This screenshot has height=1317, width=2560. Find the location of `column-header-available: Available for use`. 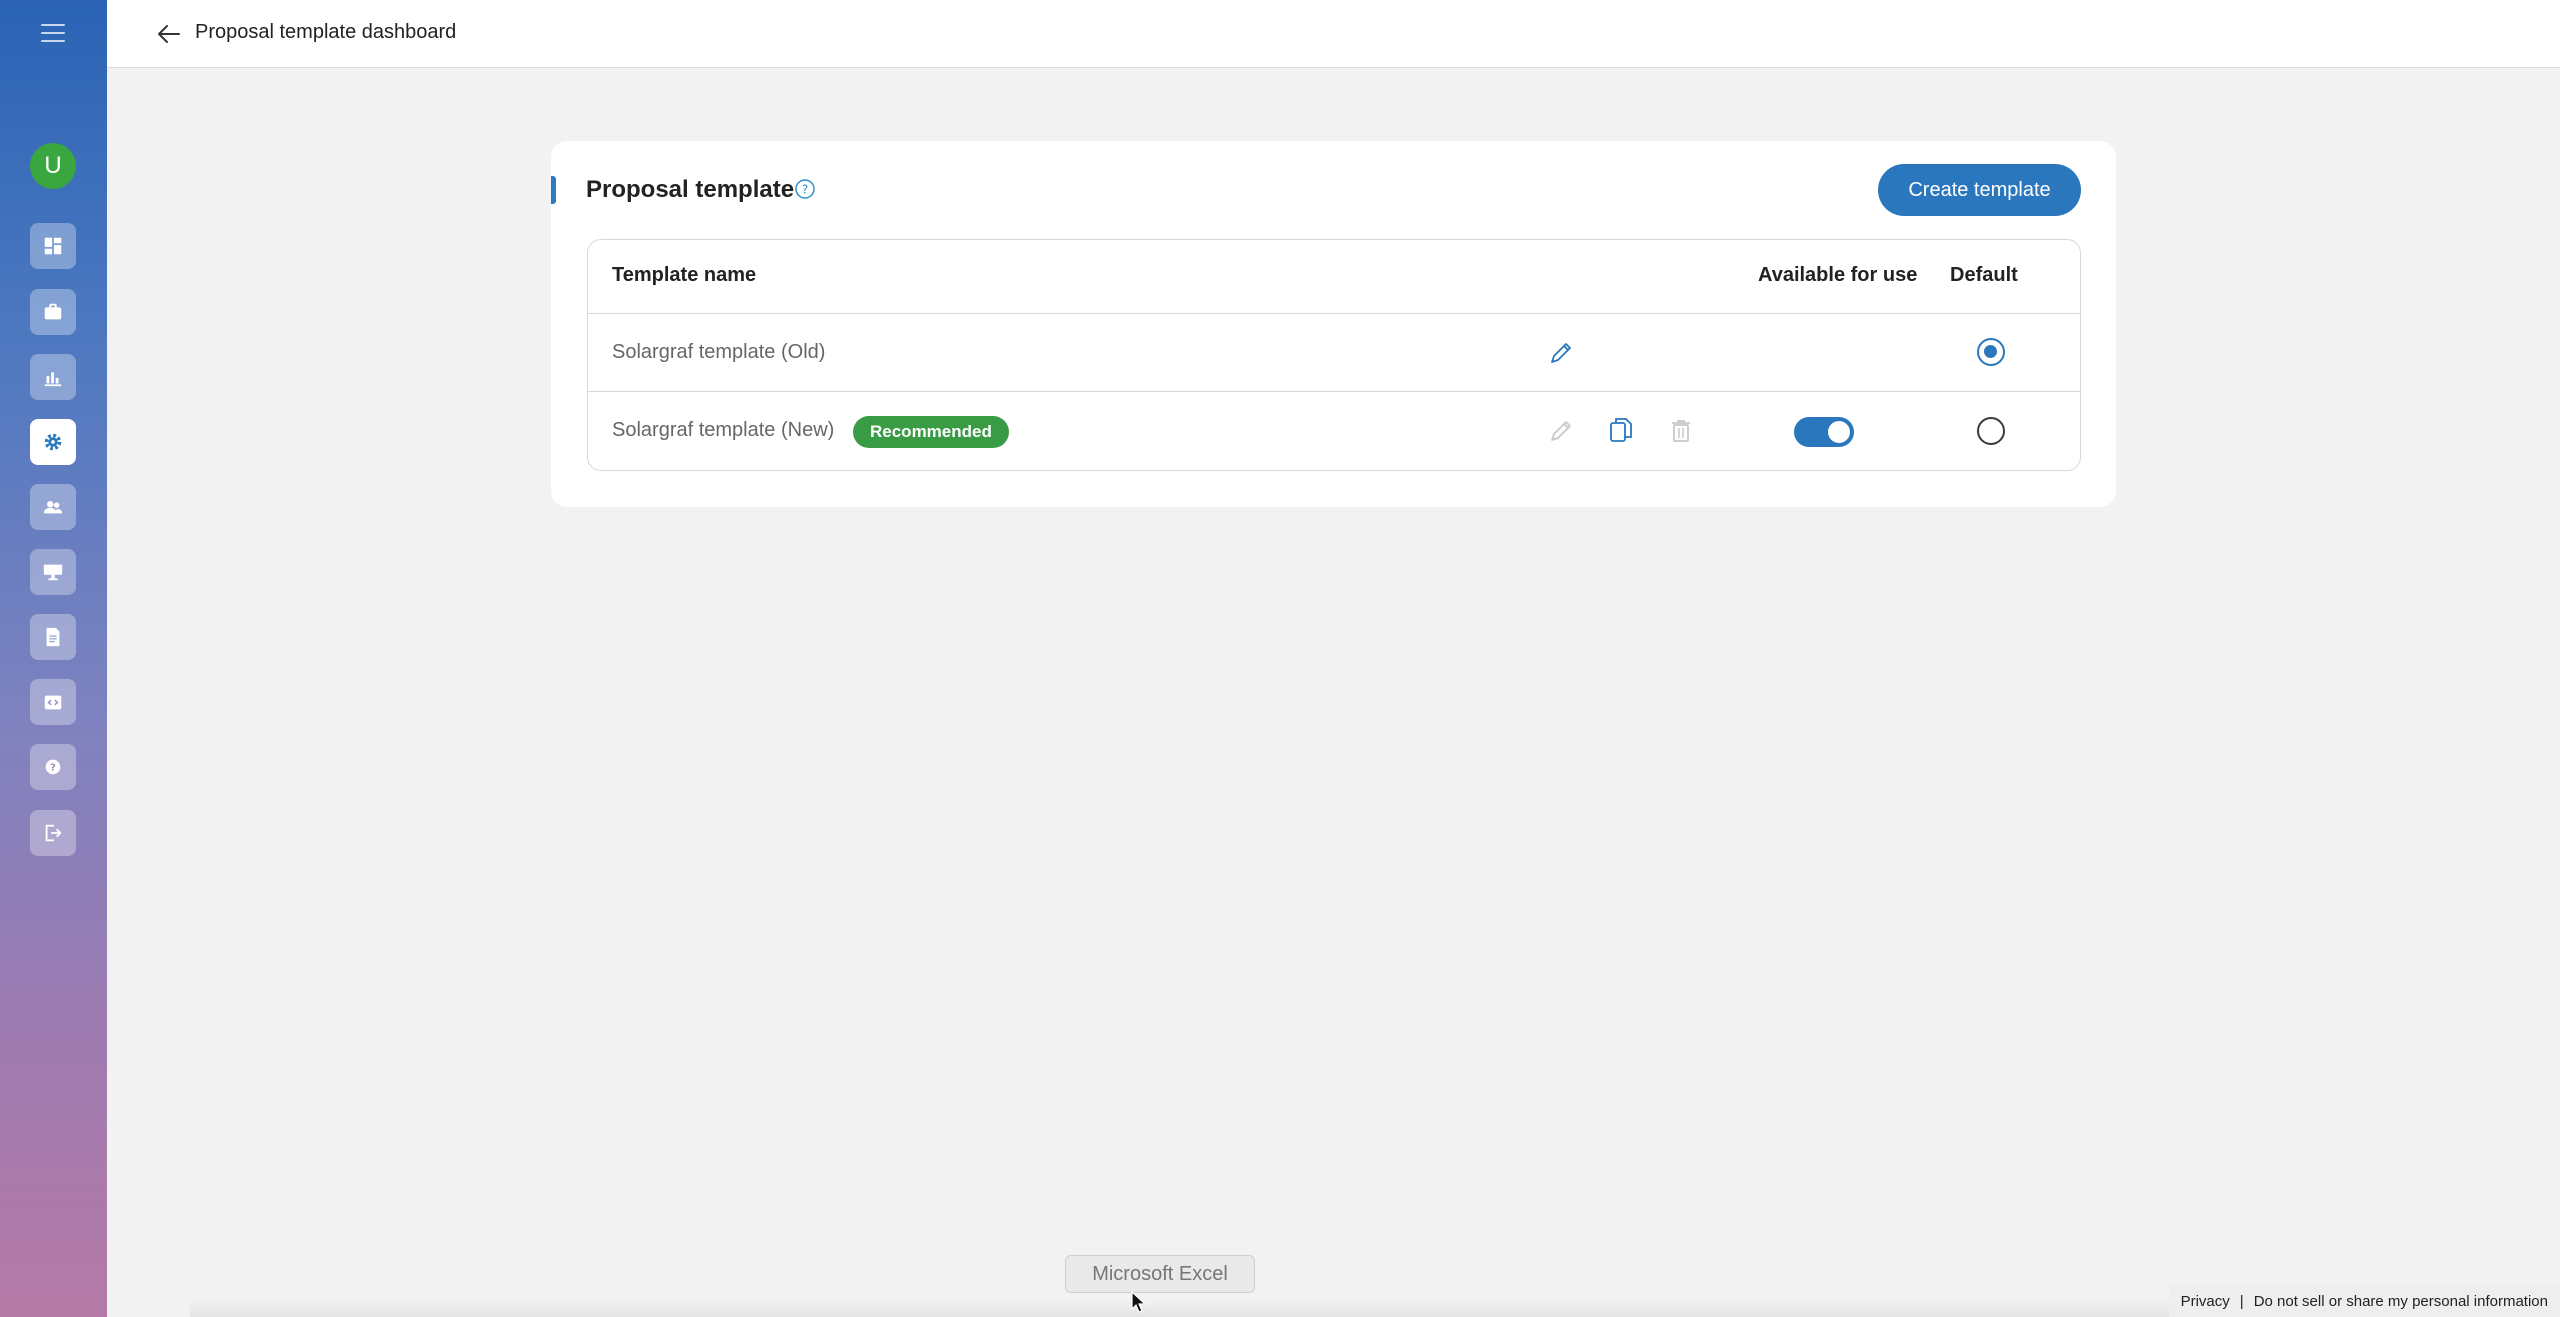

column-header-available: Available for use is located at coordinates (1838, 275).